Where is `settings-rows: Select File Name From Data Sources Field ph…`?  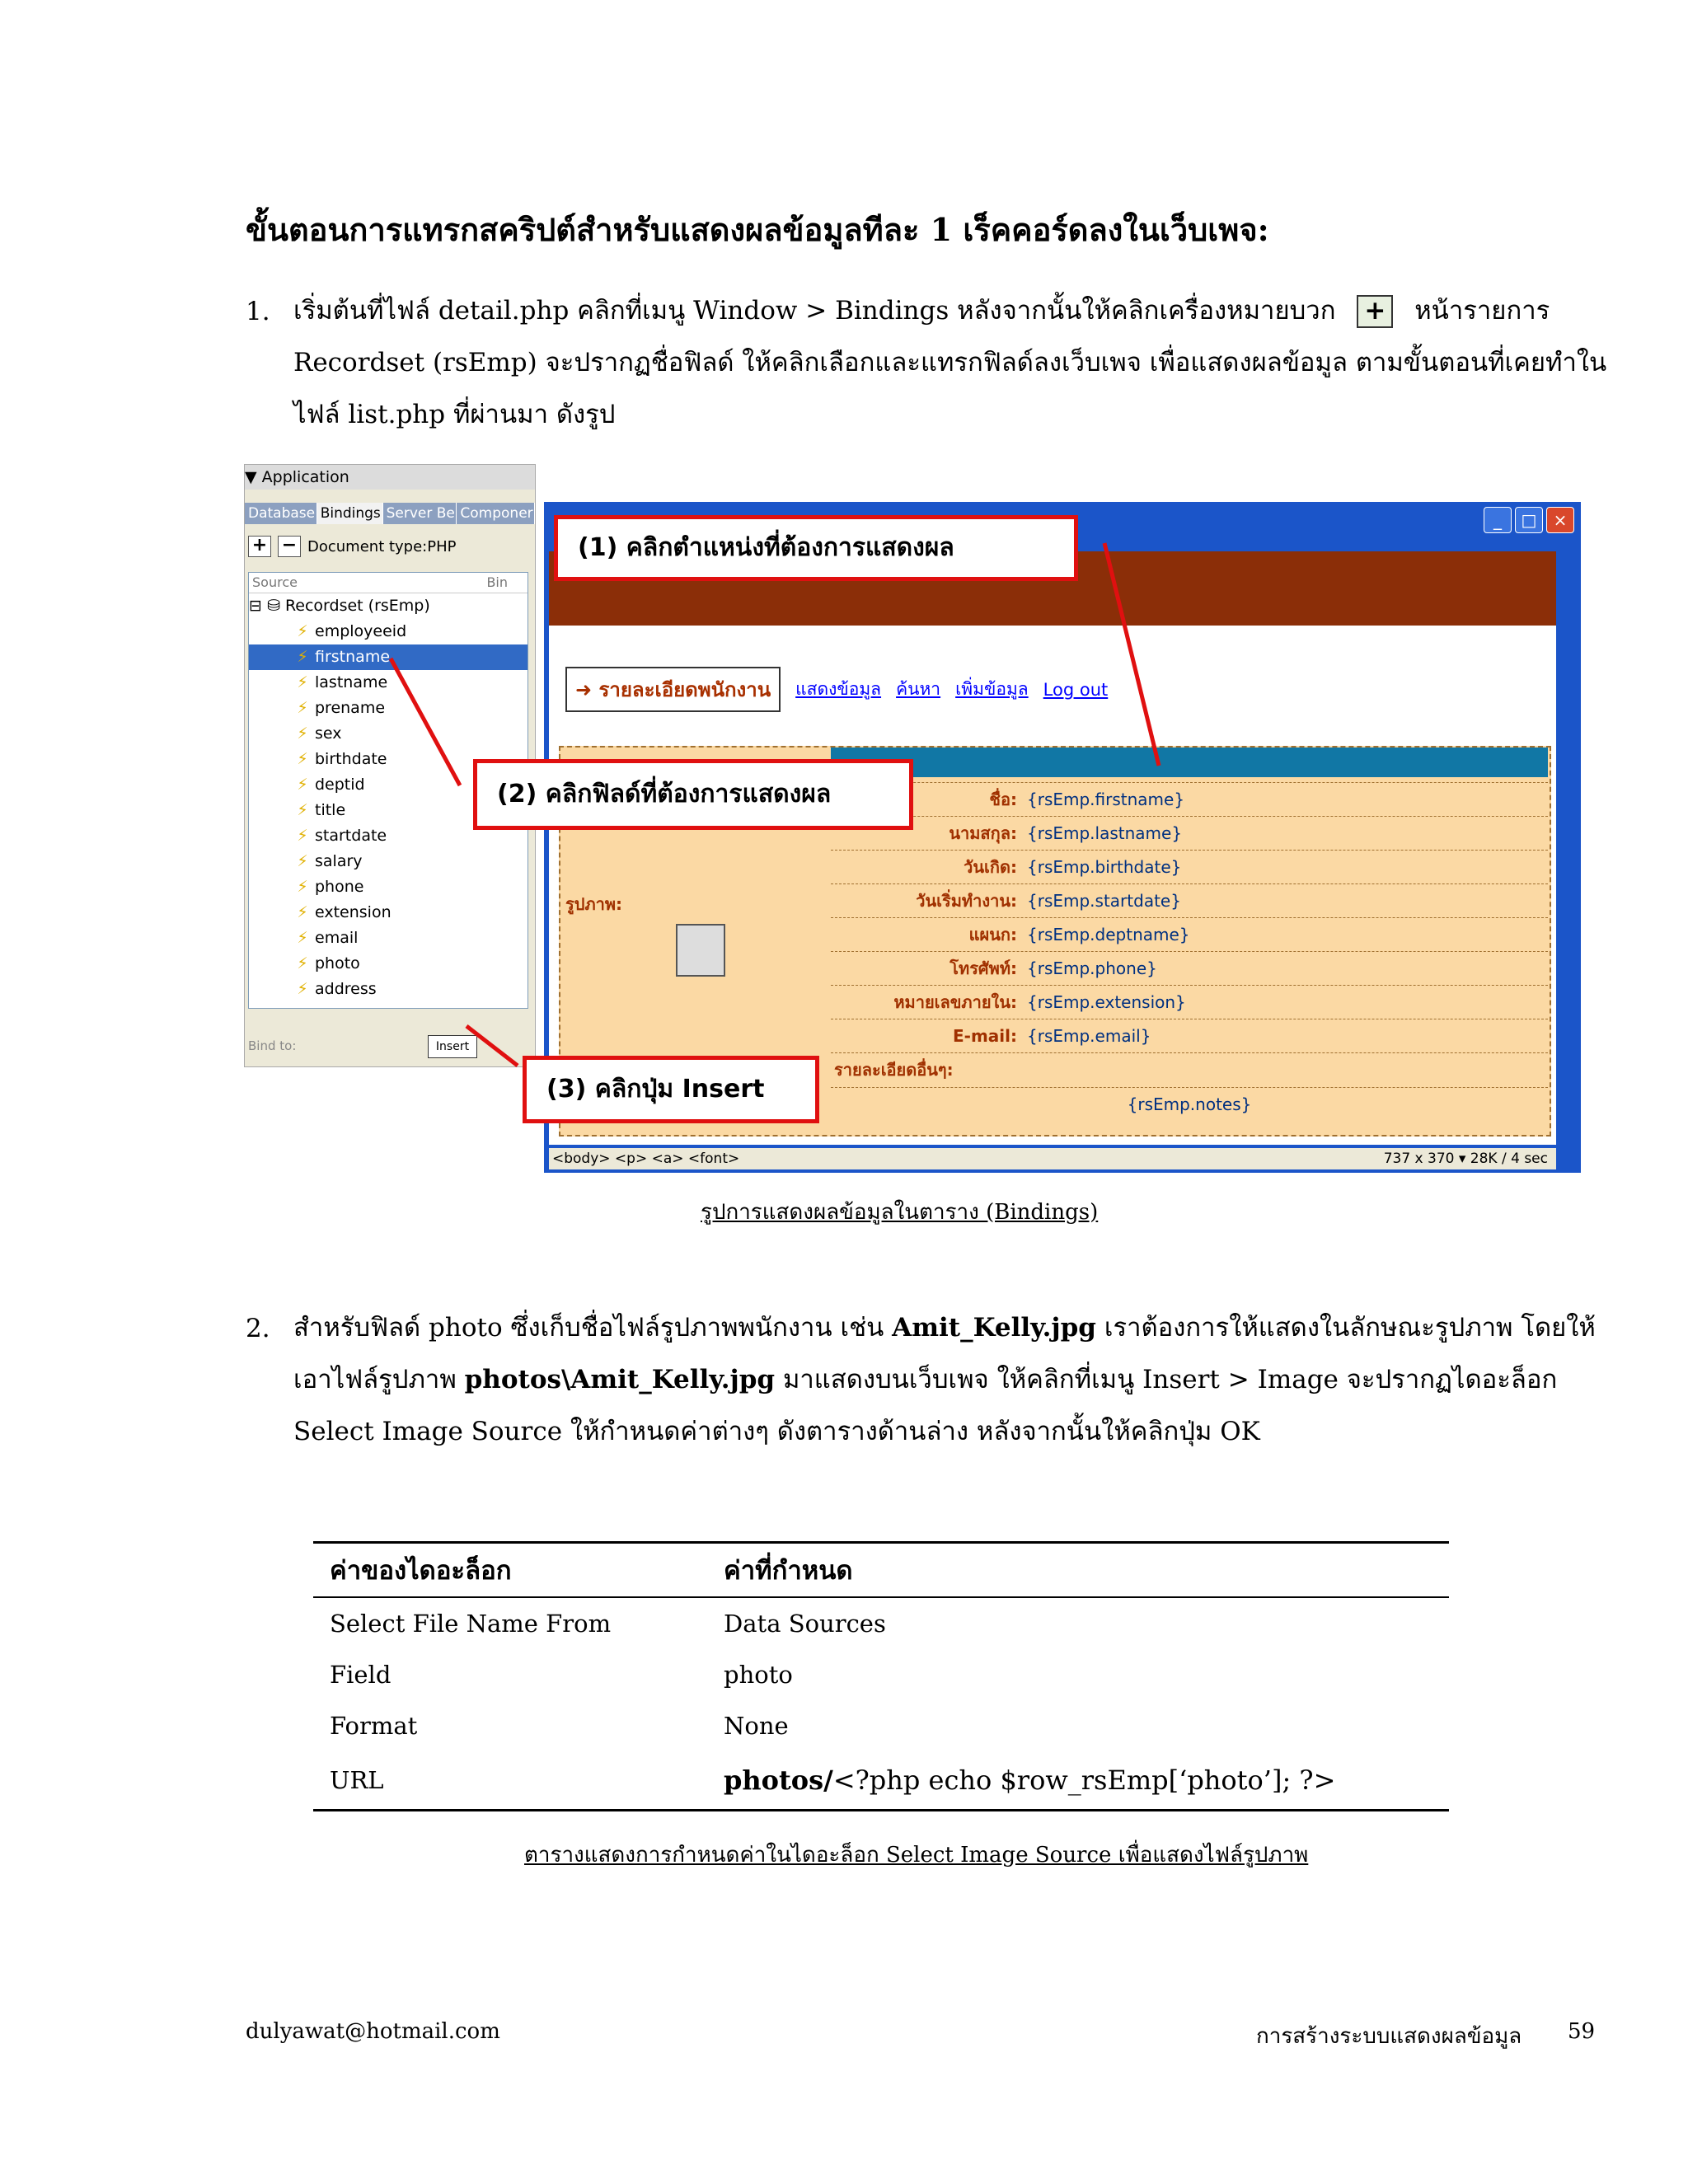
settings-rows: Select File Name From Data Sources Field ph… is located at coordinates (881, 1674).